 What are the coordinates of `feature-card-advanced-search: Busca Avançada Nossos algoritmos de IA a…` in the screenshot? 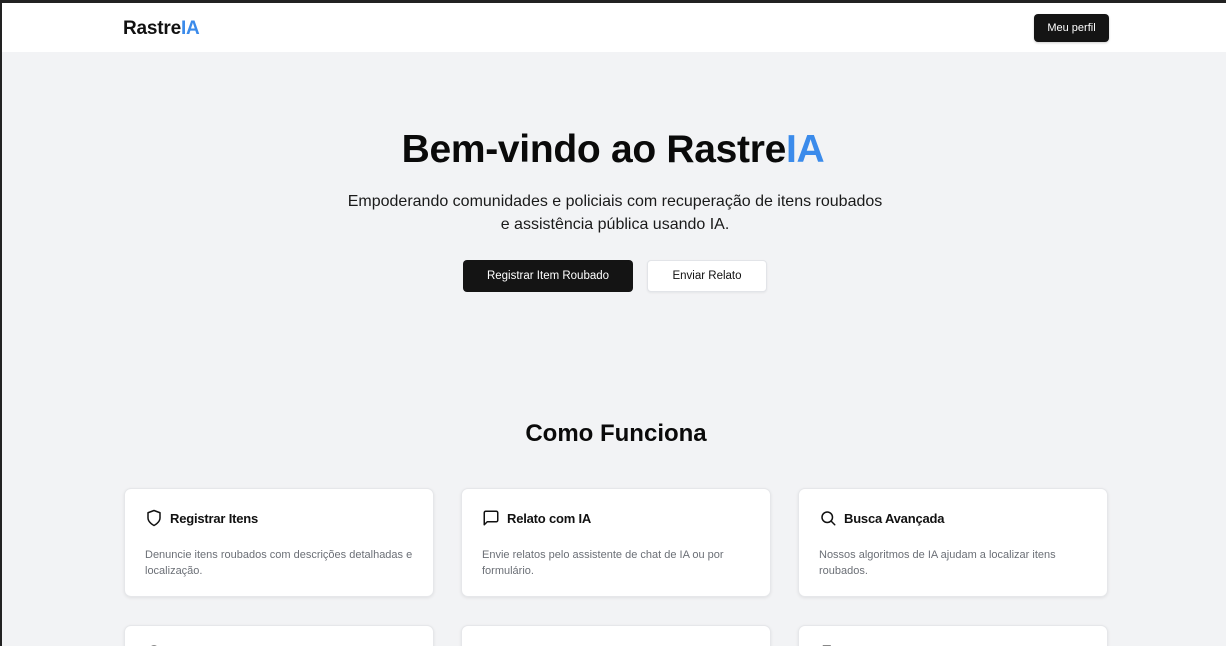 It's located at (953, 542).